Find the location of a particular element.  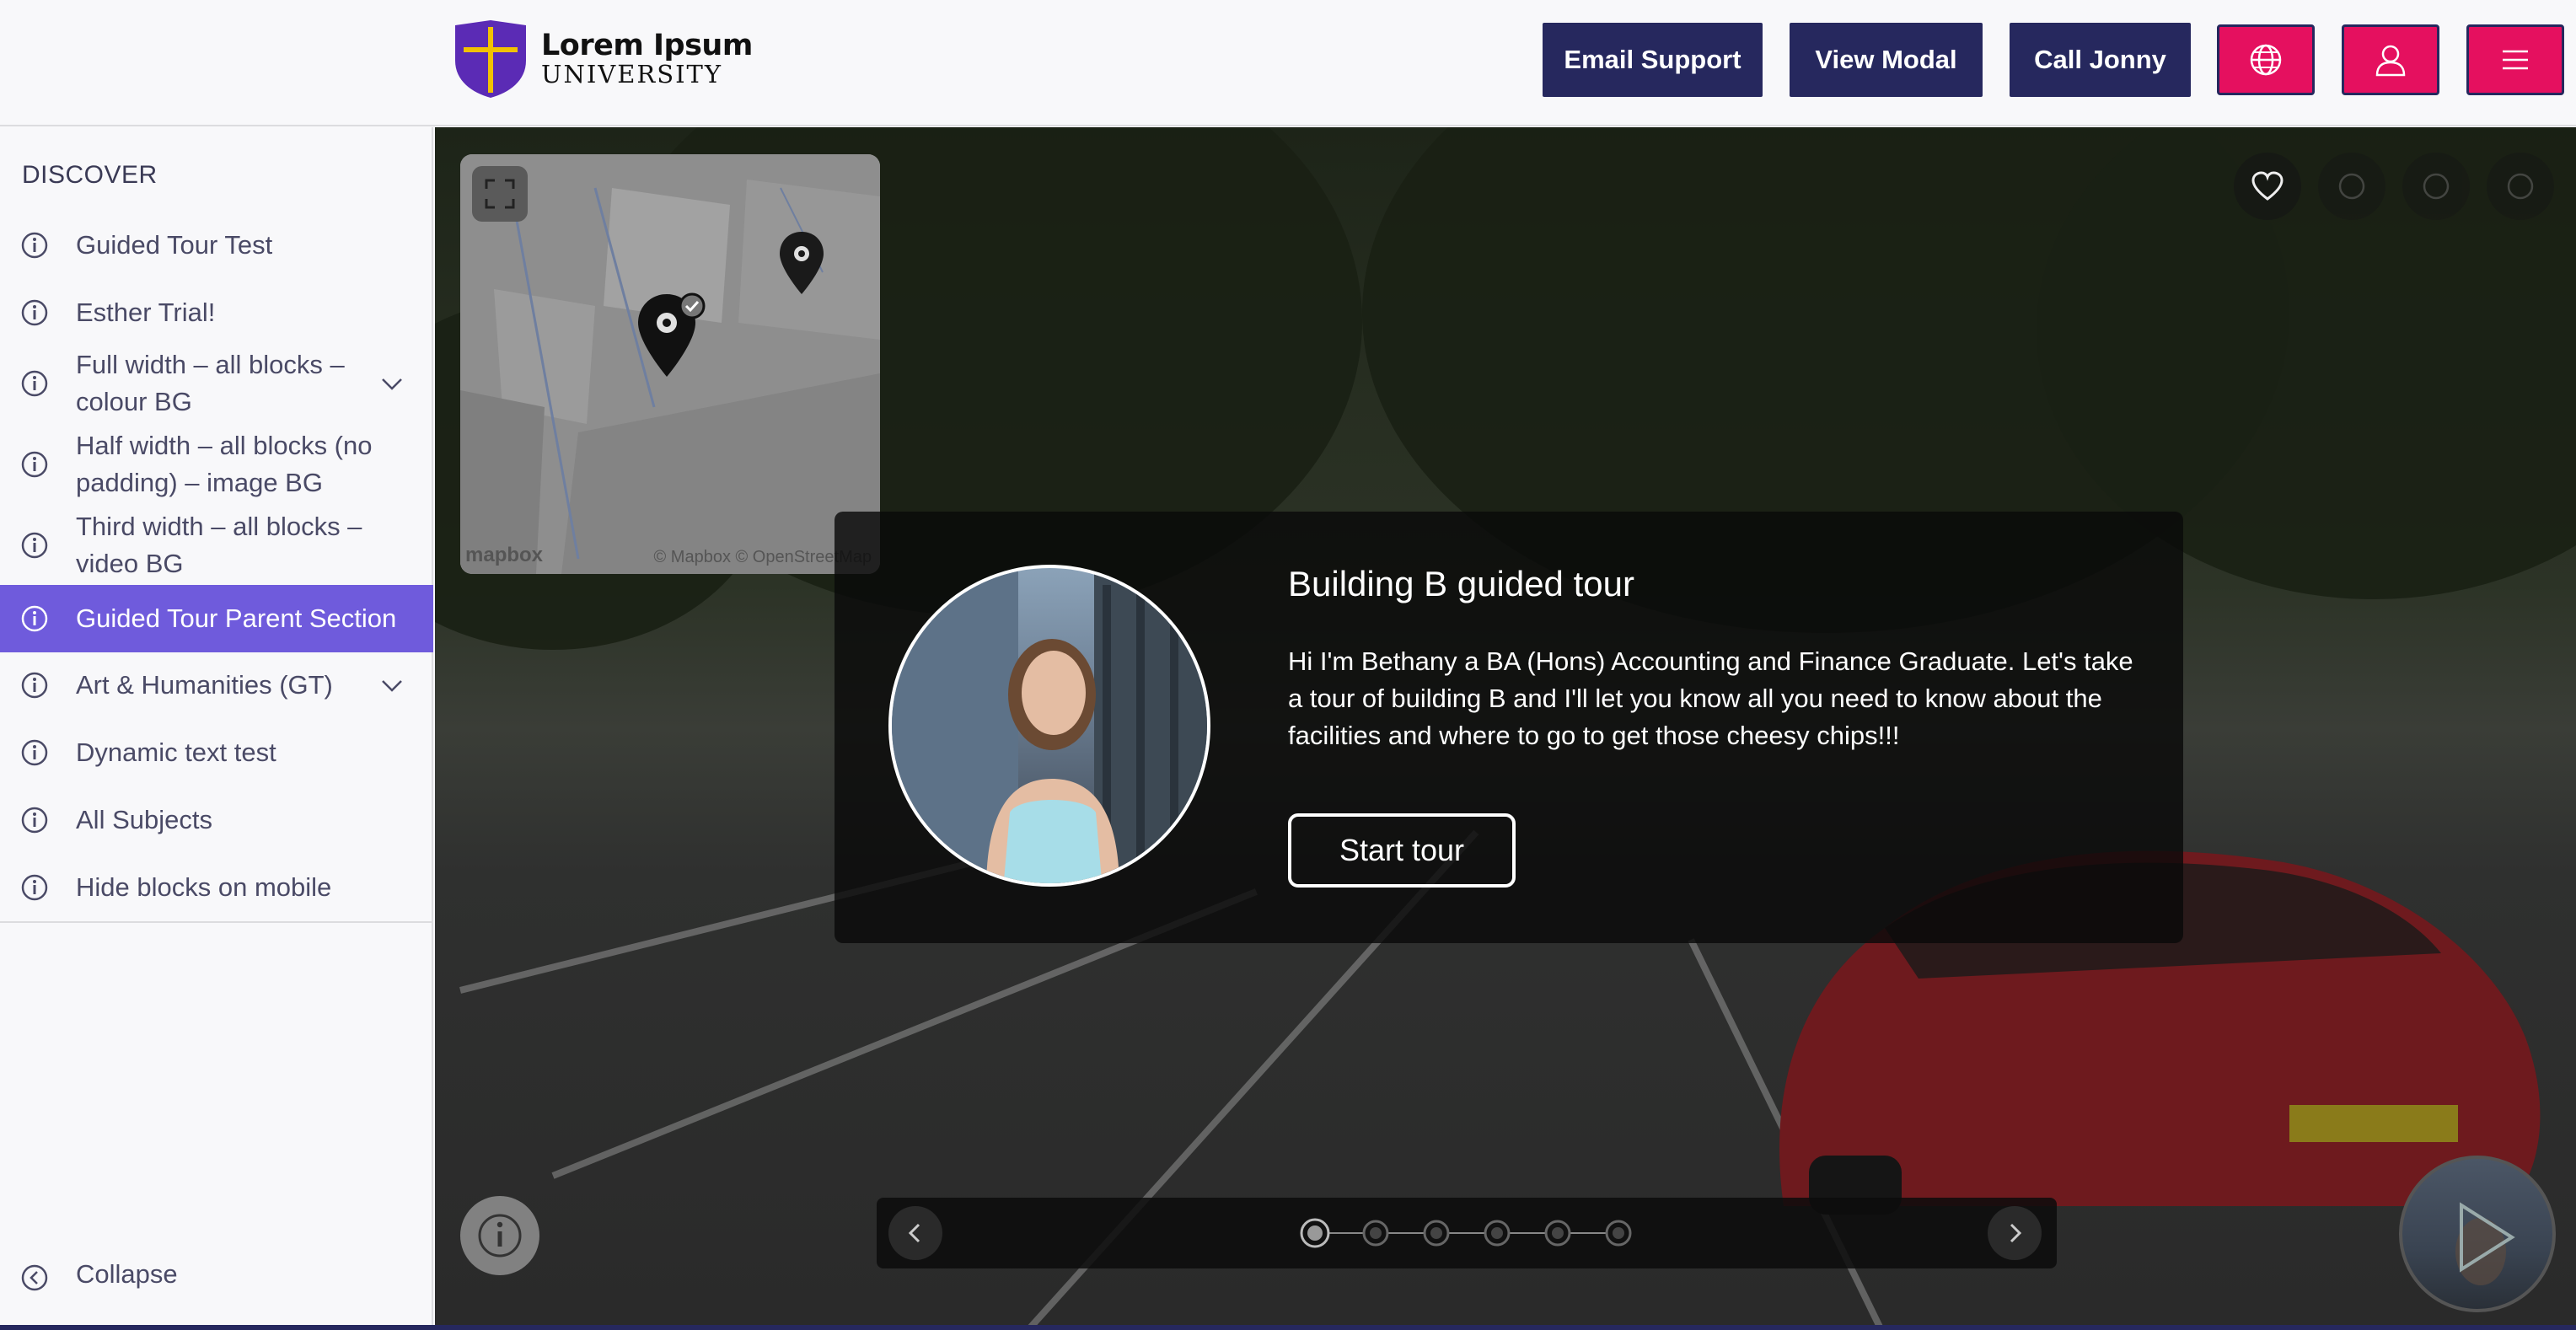

sidebar-item-esther-trial: Esther Trial! is located at coordinates (216, 312).